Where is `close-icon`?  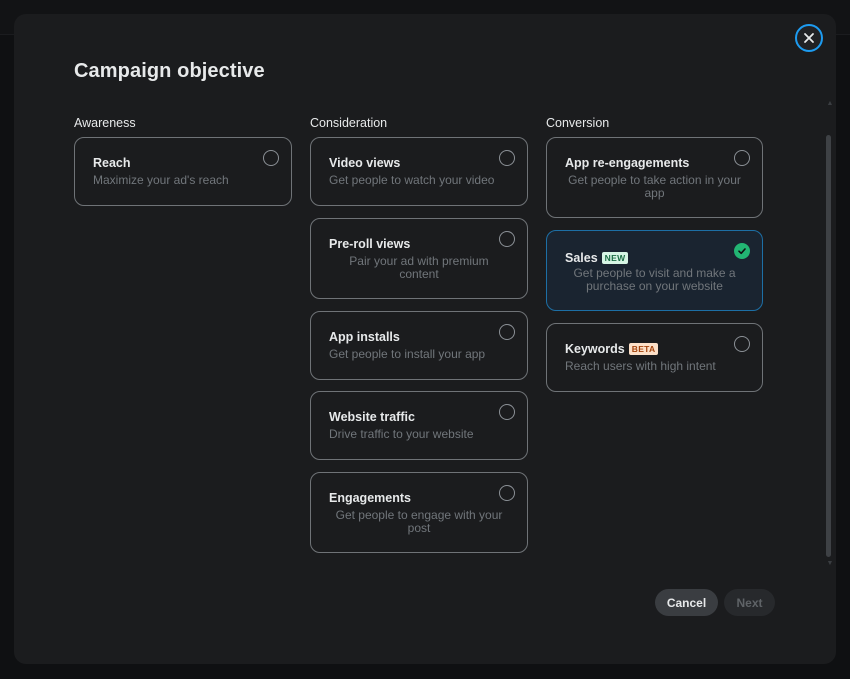 close-icon is located at coordinates (809, 38).